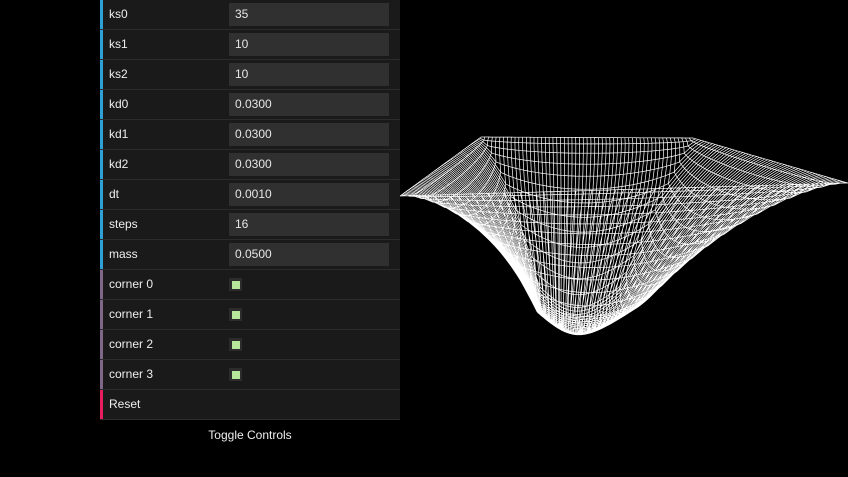 The image size is (848, 477). Describe the element at coordinates (250, 435) in the screenshot. I see `toggle-controls-button: Toggle Controls` at that location.